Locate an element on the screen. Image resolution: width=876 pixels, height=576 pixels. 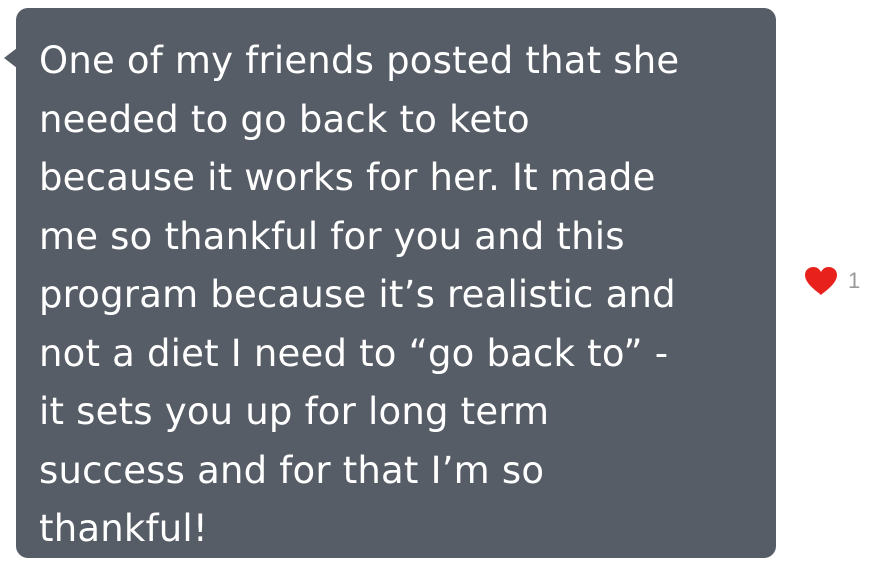
heart-icon is located at coordinates (821, 281).